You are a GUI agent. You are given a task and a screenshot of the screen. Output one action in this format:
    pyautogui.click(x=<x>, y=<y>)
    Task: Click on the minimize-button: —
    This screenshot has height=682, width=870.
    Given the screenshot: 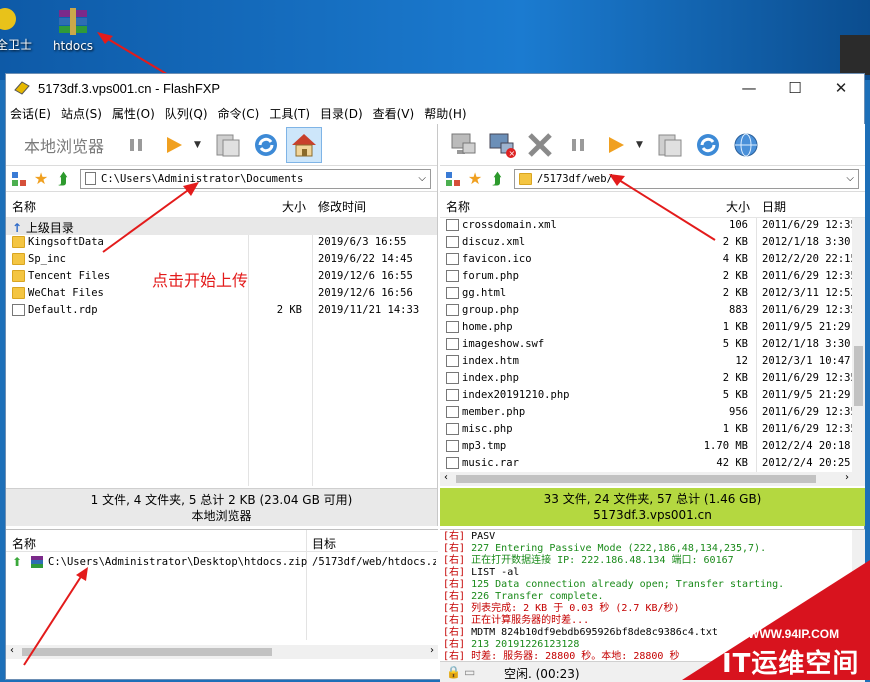 What is the action you would take?
    pyautogui.click(x=749, y=88)
    